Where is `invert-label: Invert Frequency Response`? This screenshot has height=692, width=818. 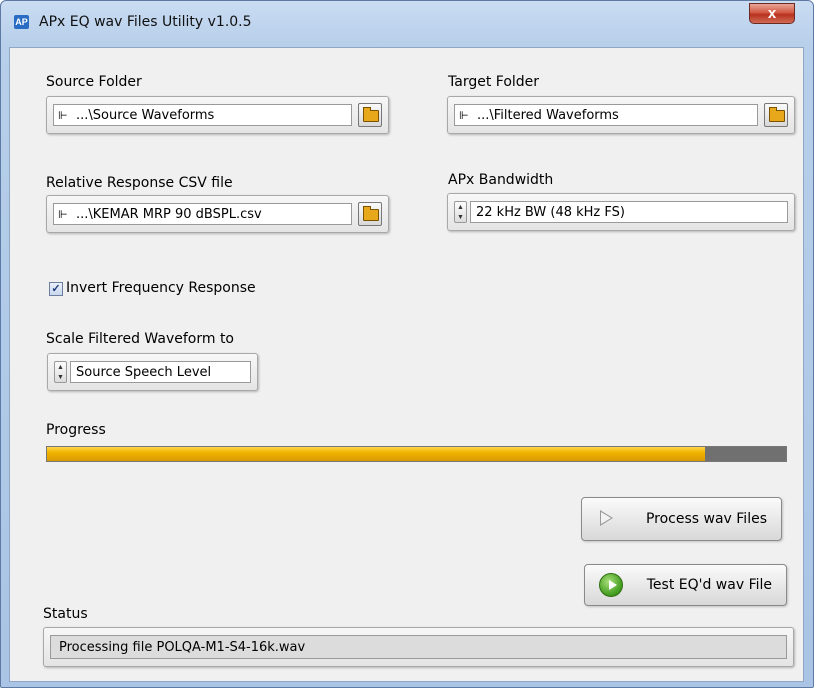
invert-label: Invert Frequency Response is located at coordinates (161, 288).